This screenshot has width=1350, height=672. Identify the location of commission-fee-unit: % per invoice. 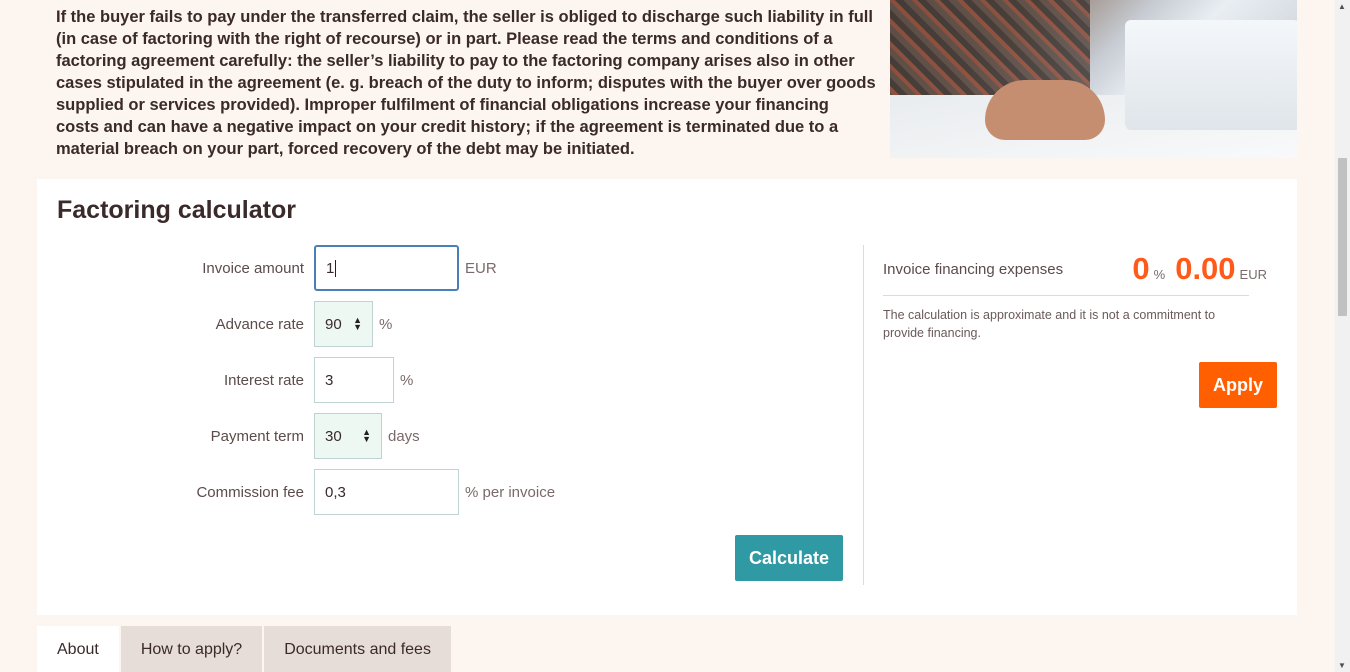
(510, 492).